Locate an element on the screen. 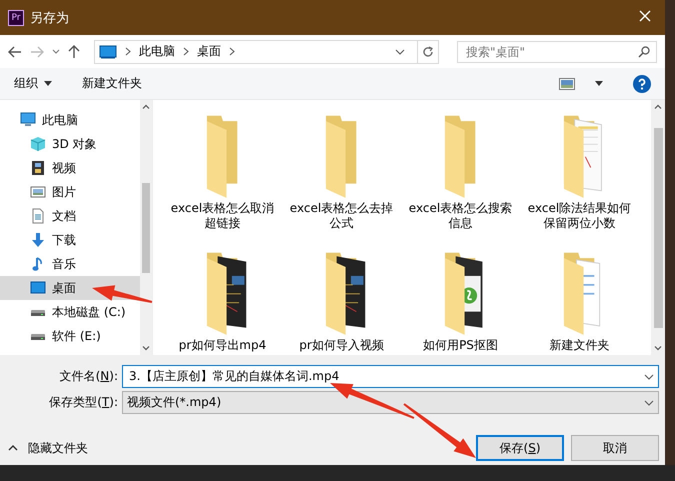  file-name: excel除法结果如何保留两位小数 is located at coordinates (580, 216).